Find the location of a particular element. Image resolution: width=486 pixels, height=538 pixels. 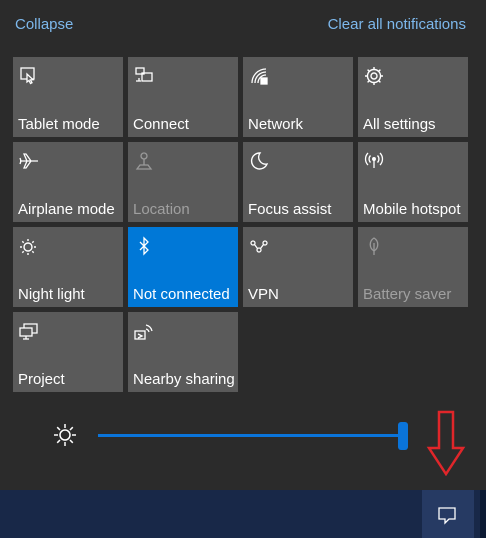

tile-tablet-mode: Tablet mode is located at coordinates (68, 97).